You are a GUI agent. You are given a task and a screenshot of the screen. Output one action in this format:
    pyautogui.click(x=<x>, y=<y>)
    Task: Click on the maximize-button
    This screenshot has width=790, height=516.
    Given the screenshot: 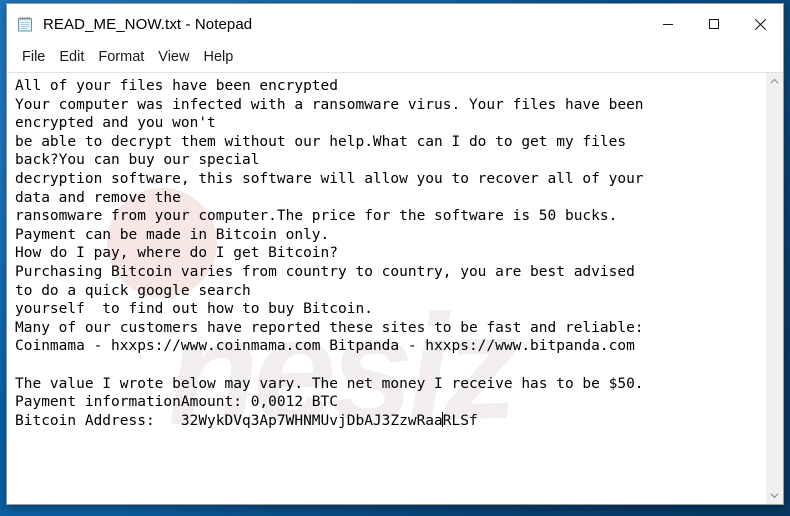 What is the action you would take?
    pyautogui.click(x=714, y=24)
    